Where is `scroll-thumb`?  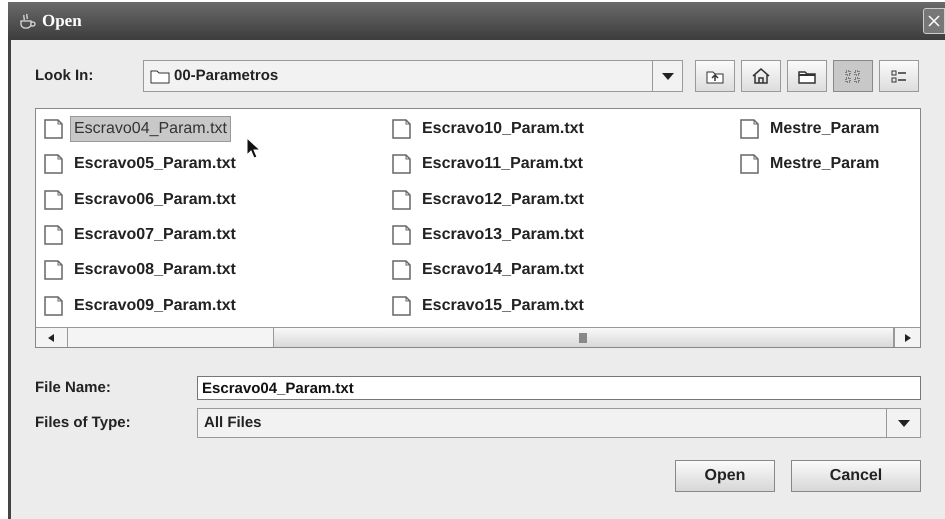 scroll-thumb is located at coordinates (583, 337).